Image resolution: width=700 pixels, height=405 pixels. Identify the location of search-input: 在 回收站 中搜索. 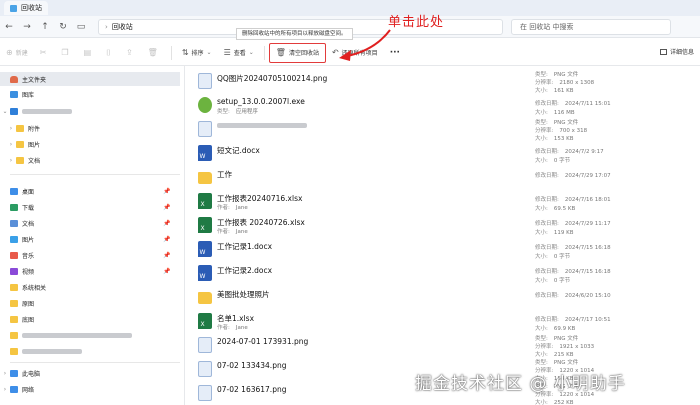
(591, 26).